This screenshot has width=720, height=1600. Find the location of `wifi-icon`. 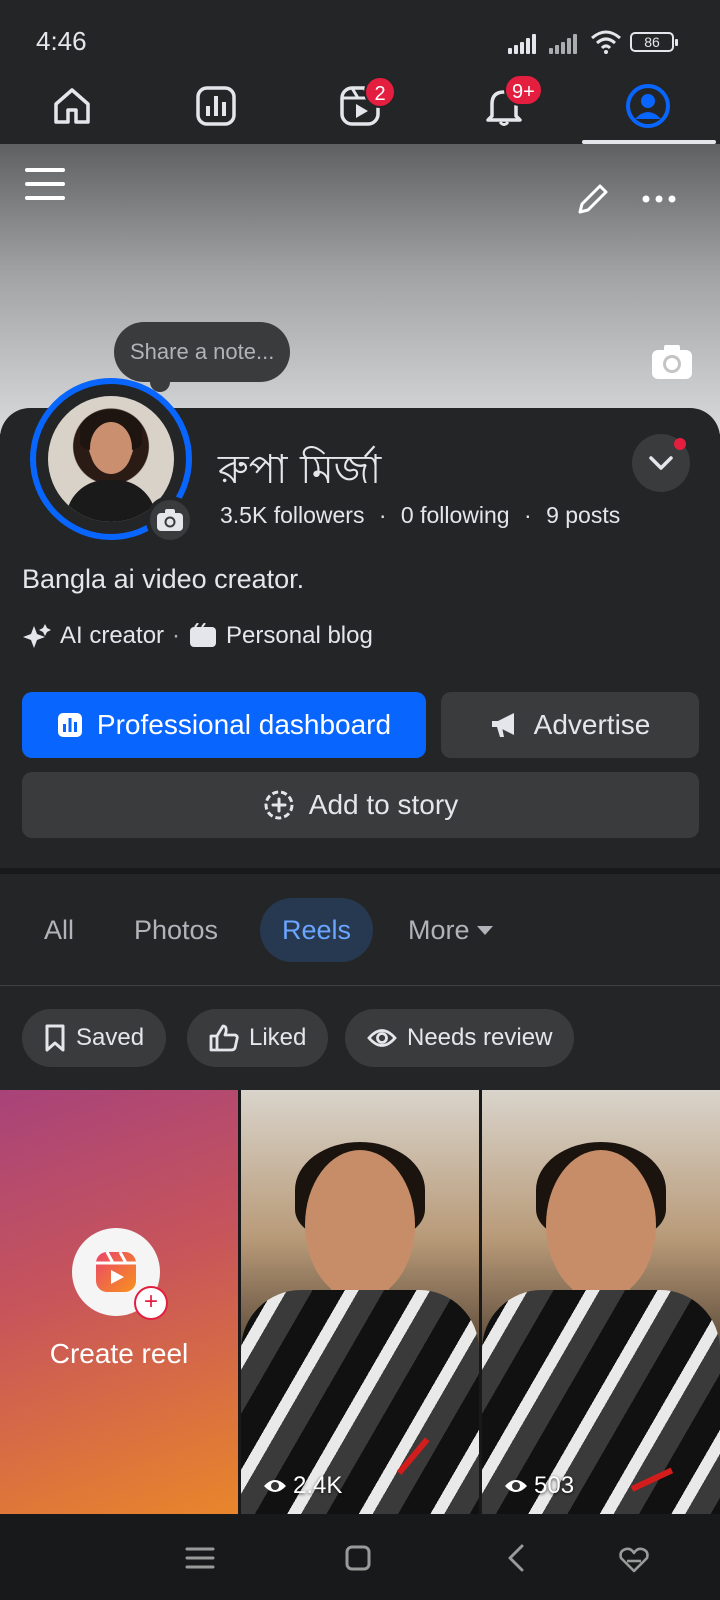

wifi-icon is located at coordinates (606, 42).